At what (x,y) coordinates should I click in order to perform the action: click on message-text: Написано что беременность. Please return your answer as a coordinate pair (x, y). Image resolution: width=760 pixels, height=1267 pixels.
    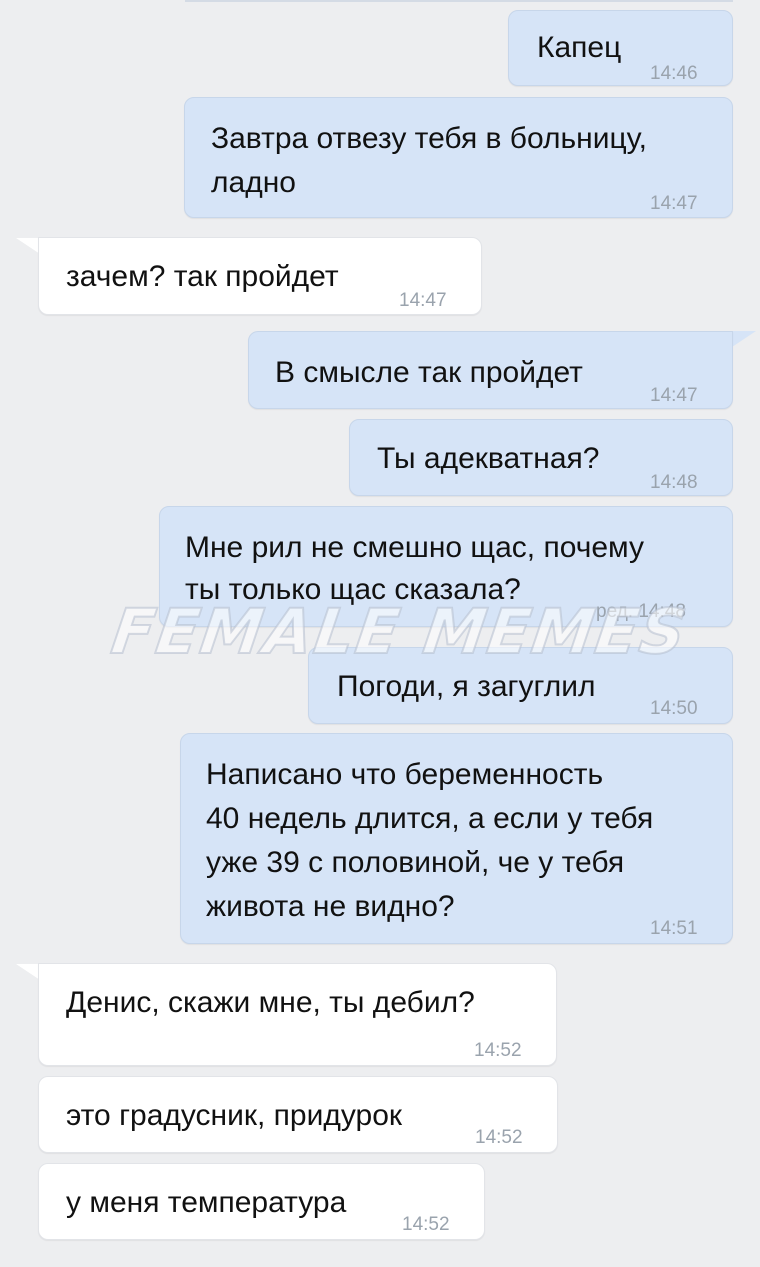
    Looking at the image, I should click on (405, 774).